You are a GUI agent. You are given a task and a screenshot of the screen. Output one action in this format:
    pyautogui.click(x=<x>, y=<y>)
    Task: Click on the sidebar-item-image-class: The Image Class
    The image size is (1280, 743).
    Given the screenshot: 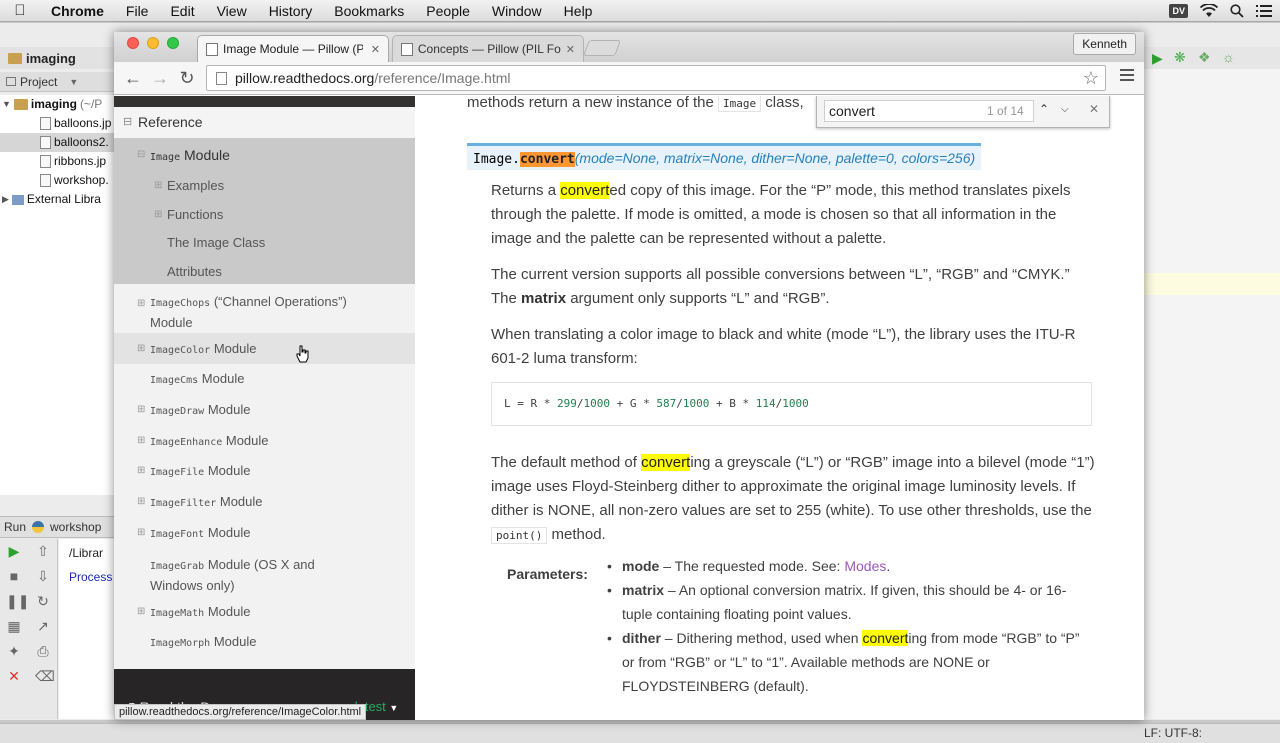 What is the action you would take?
    pyautogui.click(x=216, y=242)
    